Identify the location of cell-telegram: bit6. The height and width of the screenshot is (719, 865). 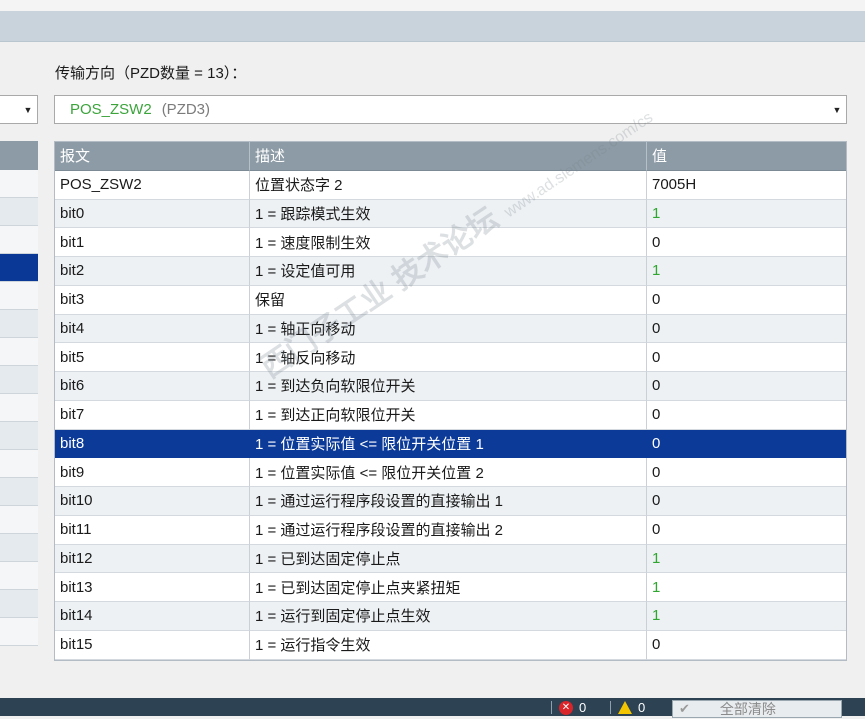
(152, 386).